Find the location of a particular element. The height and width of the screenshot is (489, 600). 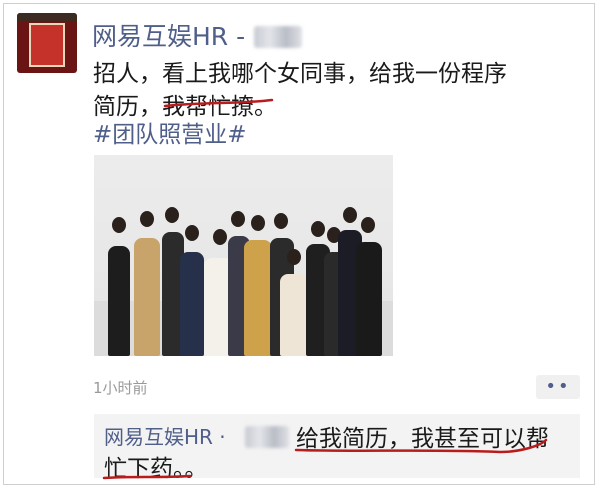

more-actions-button: •• is located at coordinates (558, 387).